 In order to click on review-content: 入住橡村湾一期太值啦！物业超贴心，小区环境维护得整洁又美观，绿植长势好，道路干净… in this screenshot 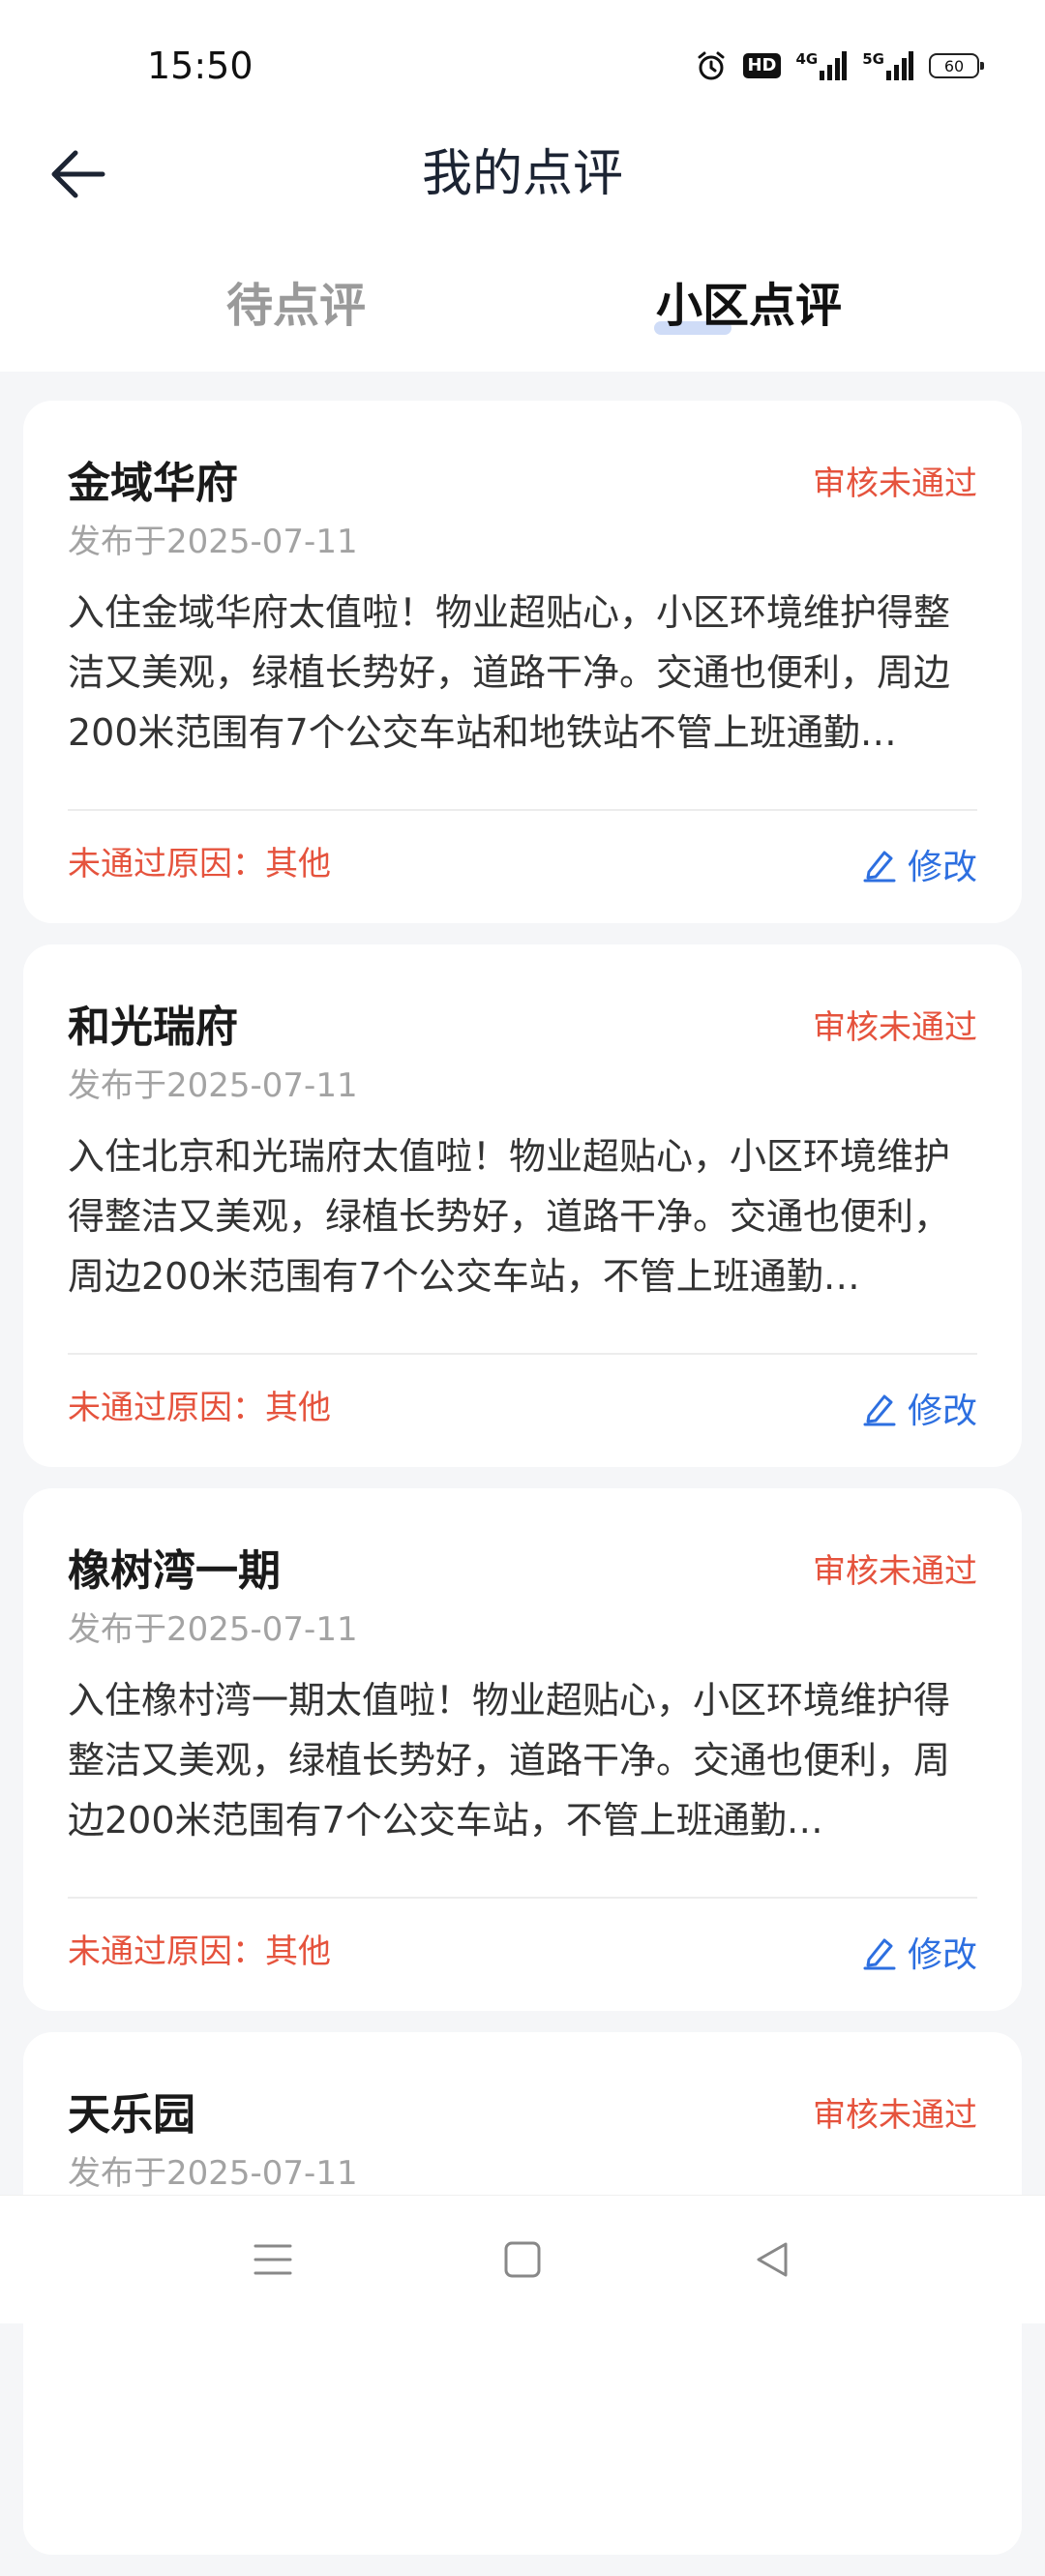, I will do `click(510, 1760)`.